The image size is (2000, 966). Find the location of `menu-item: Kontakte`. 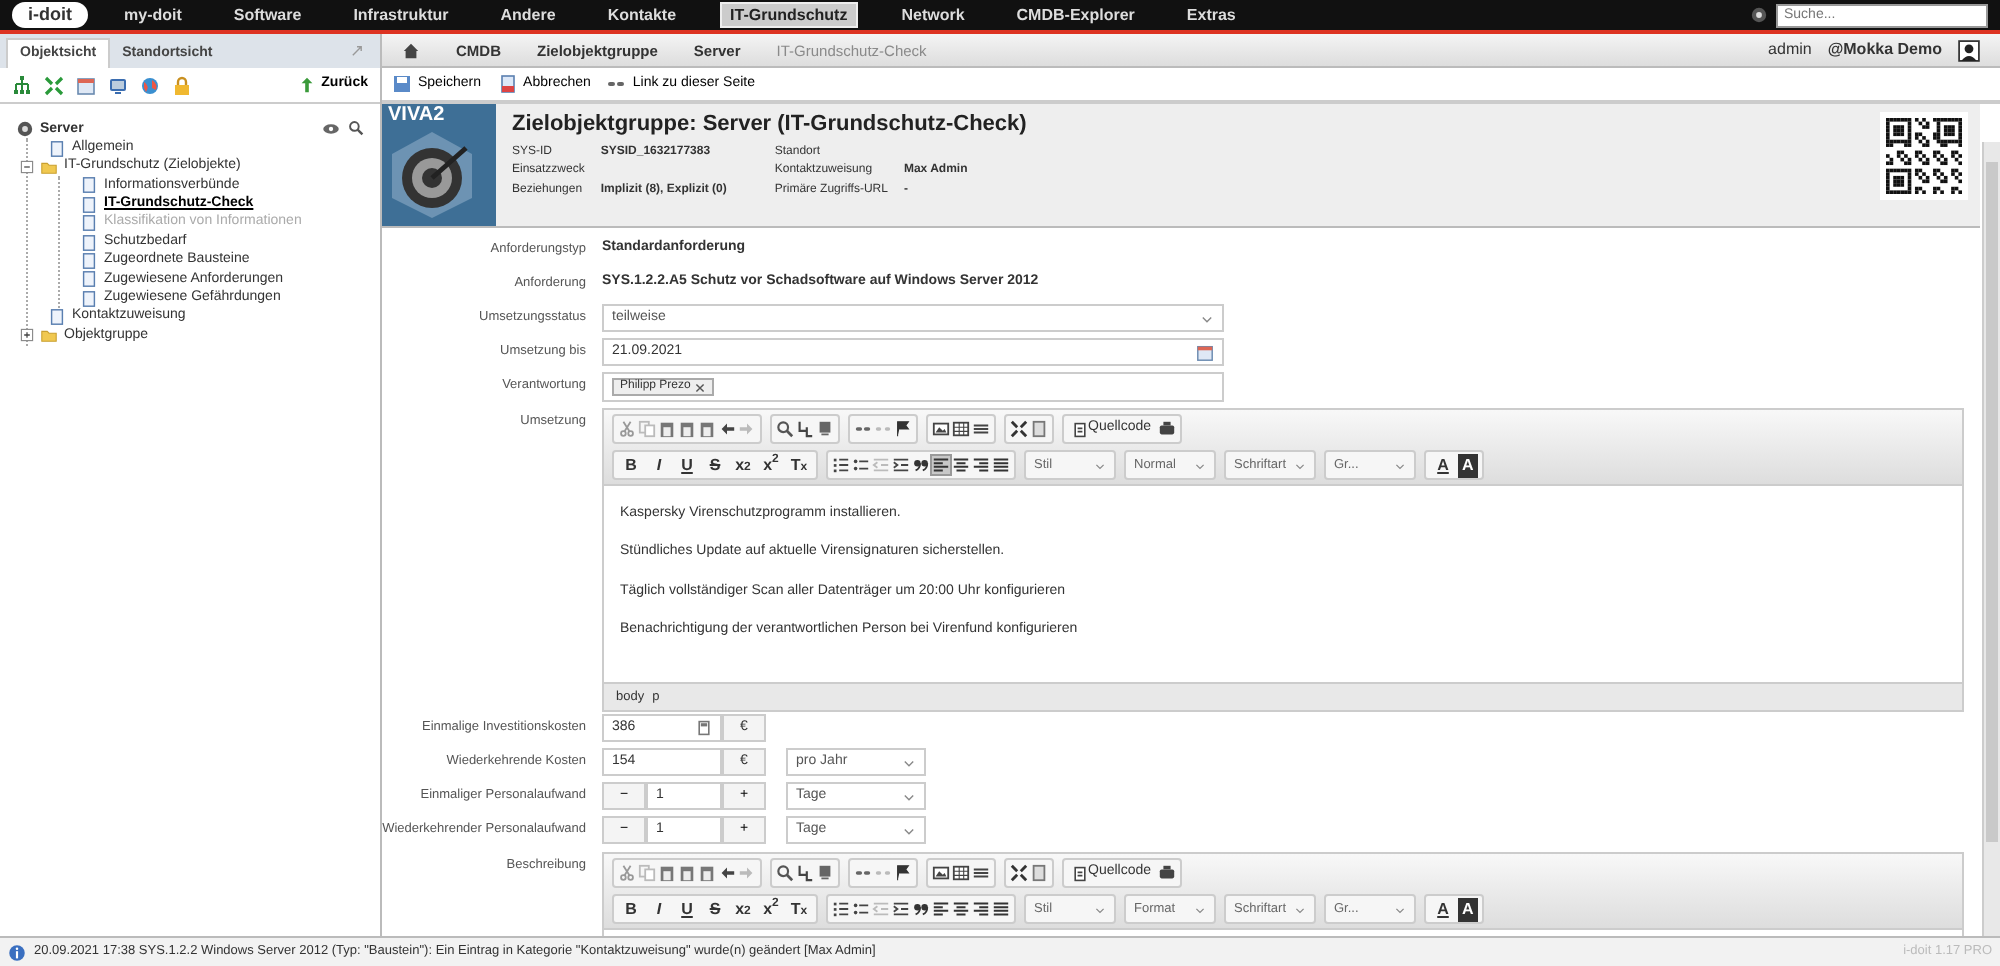

menu-item: Kontakte is located at coordinates (642, 15).